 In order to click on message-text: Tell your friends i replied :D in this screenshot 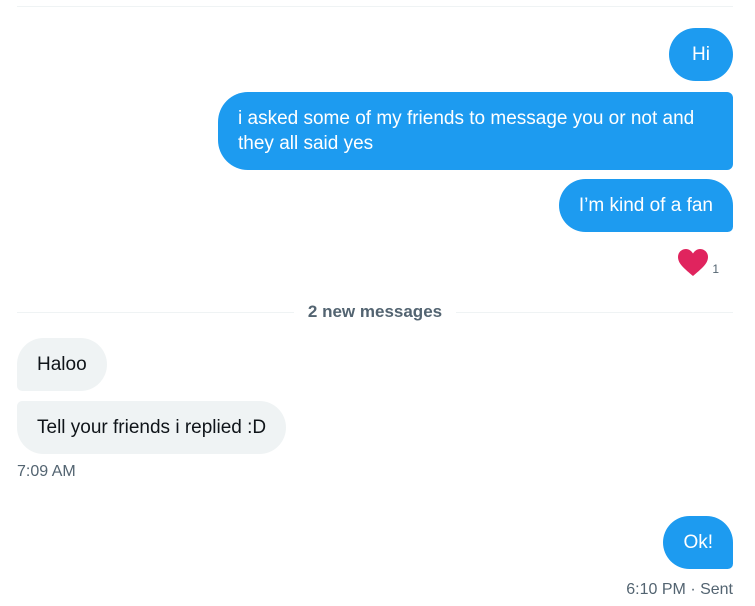, I will do `click(152, 427)`.